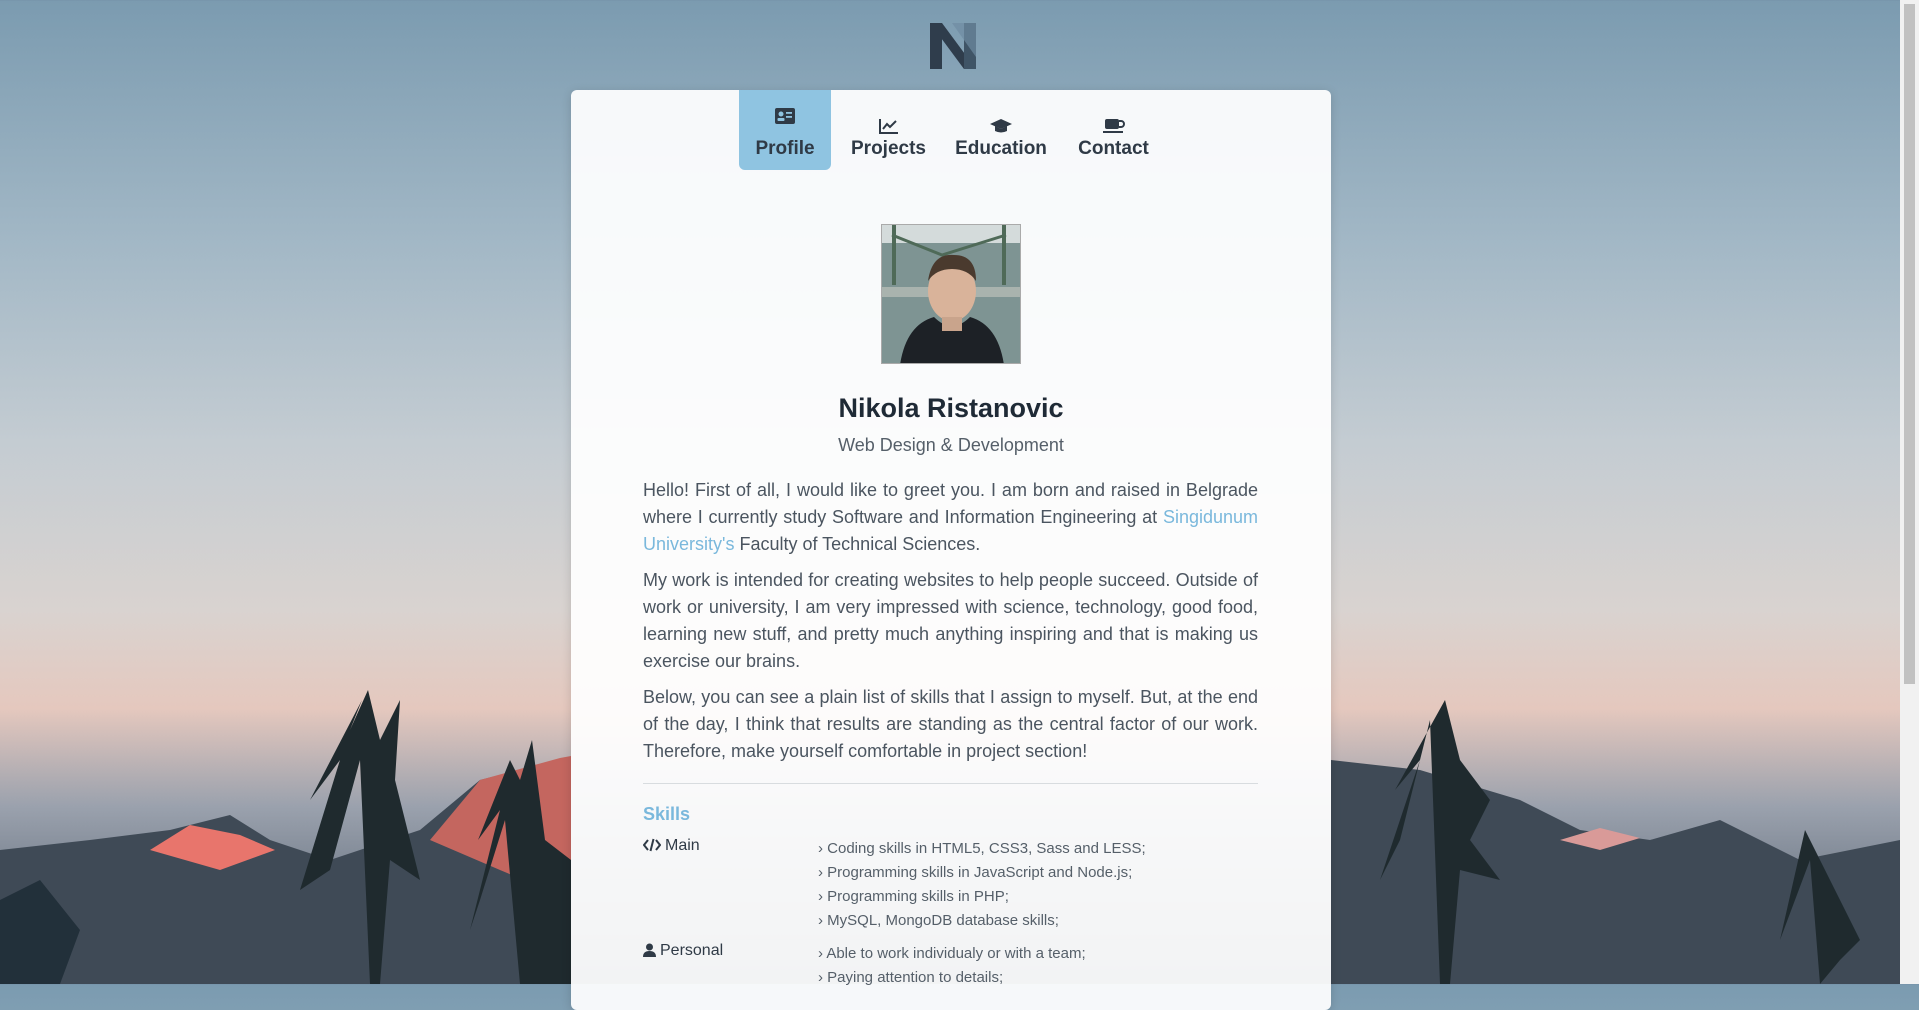 The width and height of the screenshot is (1919, 1010). I want to click on tab-label: Education, so click(1001, 148).